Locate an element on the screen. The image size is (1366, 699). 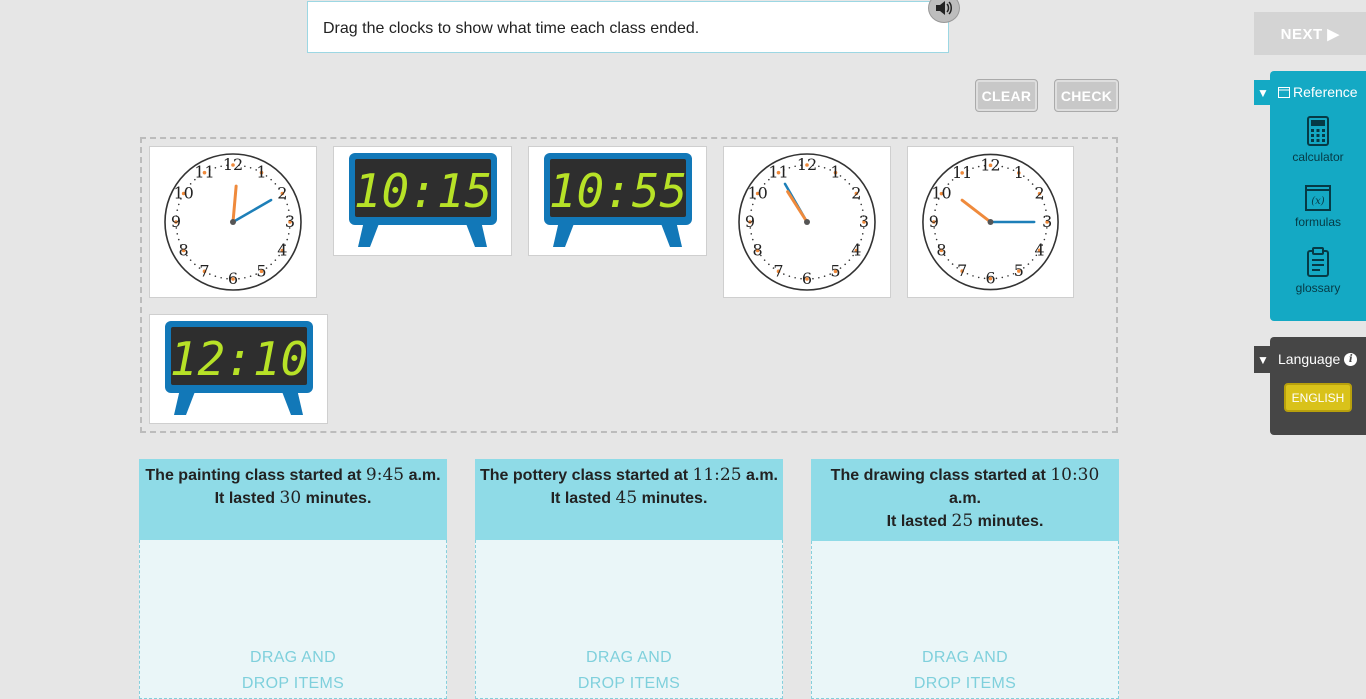
digital-clock: 12:10 is located at coordinates (239, 368).